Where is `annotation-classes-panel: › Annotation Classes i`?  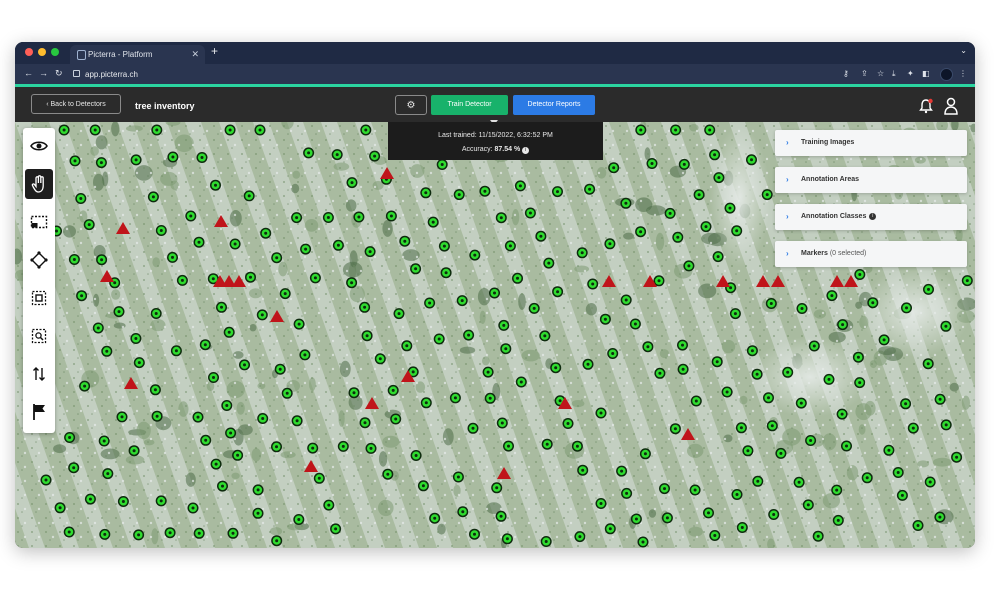 annotation-classes-panel: › Annotation Classes i is located at coordinates (871, 217).